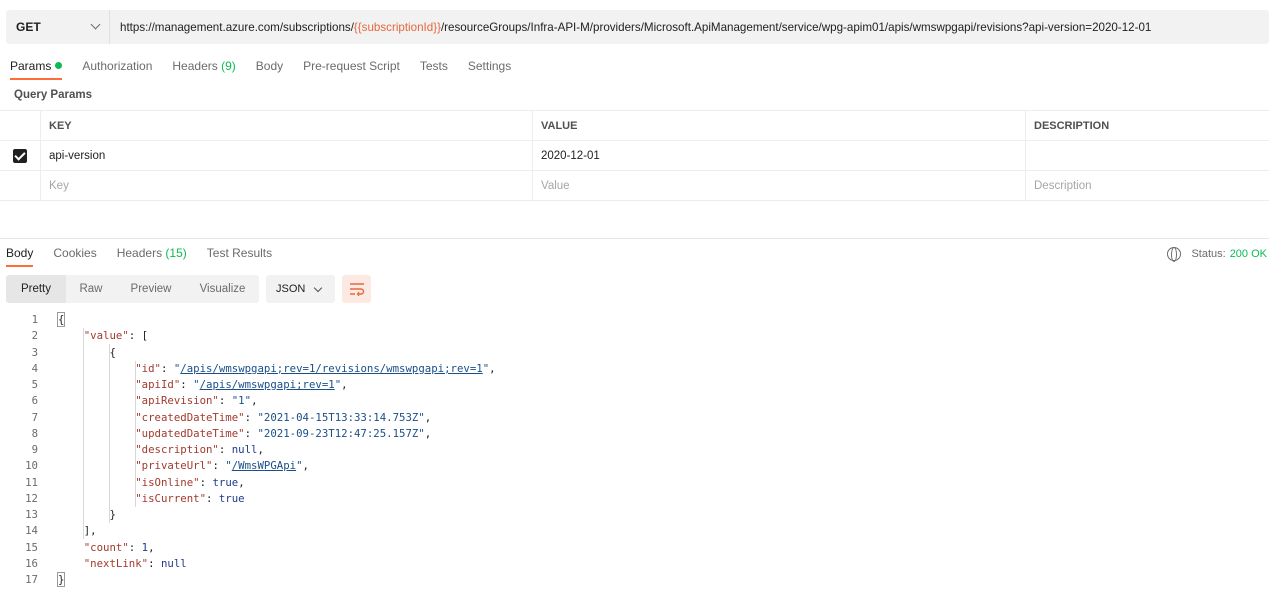 Image resolution: width=1269 pixels, height=591 pixels. Describe the element at coordinates (286, 155) in the screenshot. I see `param-key-input: api-version` at that location.